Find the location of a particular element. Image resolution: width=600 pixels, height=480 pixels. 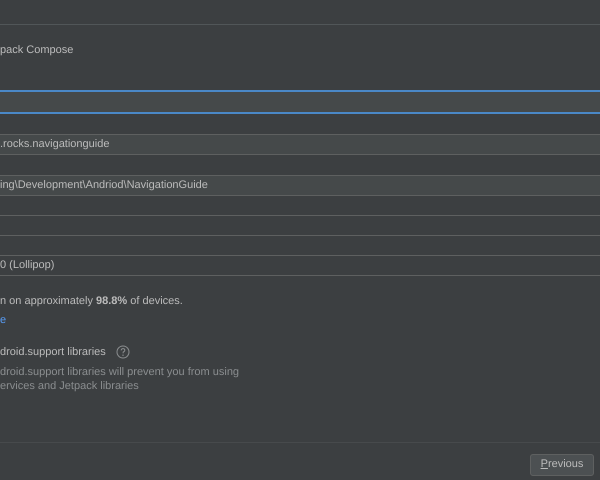

checkbox-label: droid.support libraries is located at coordinates (53, 352).